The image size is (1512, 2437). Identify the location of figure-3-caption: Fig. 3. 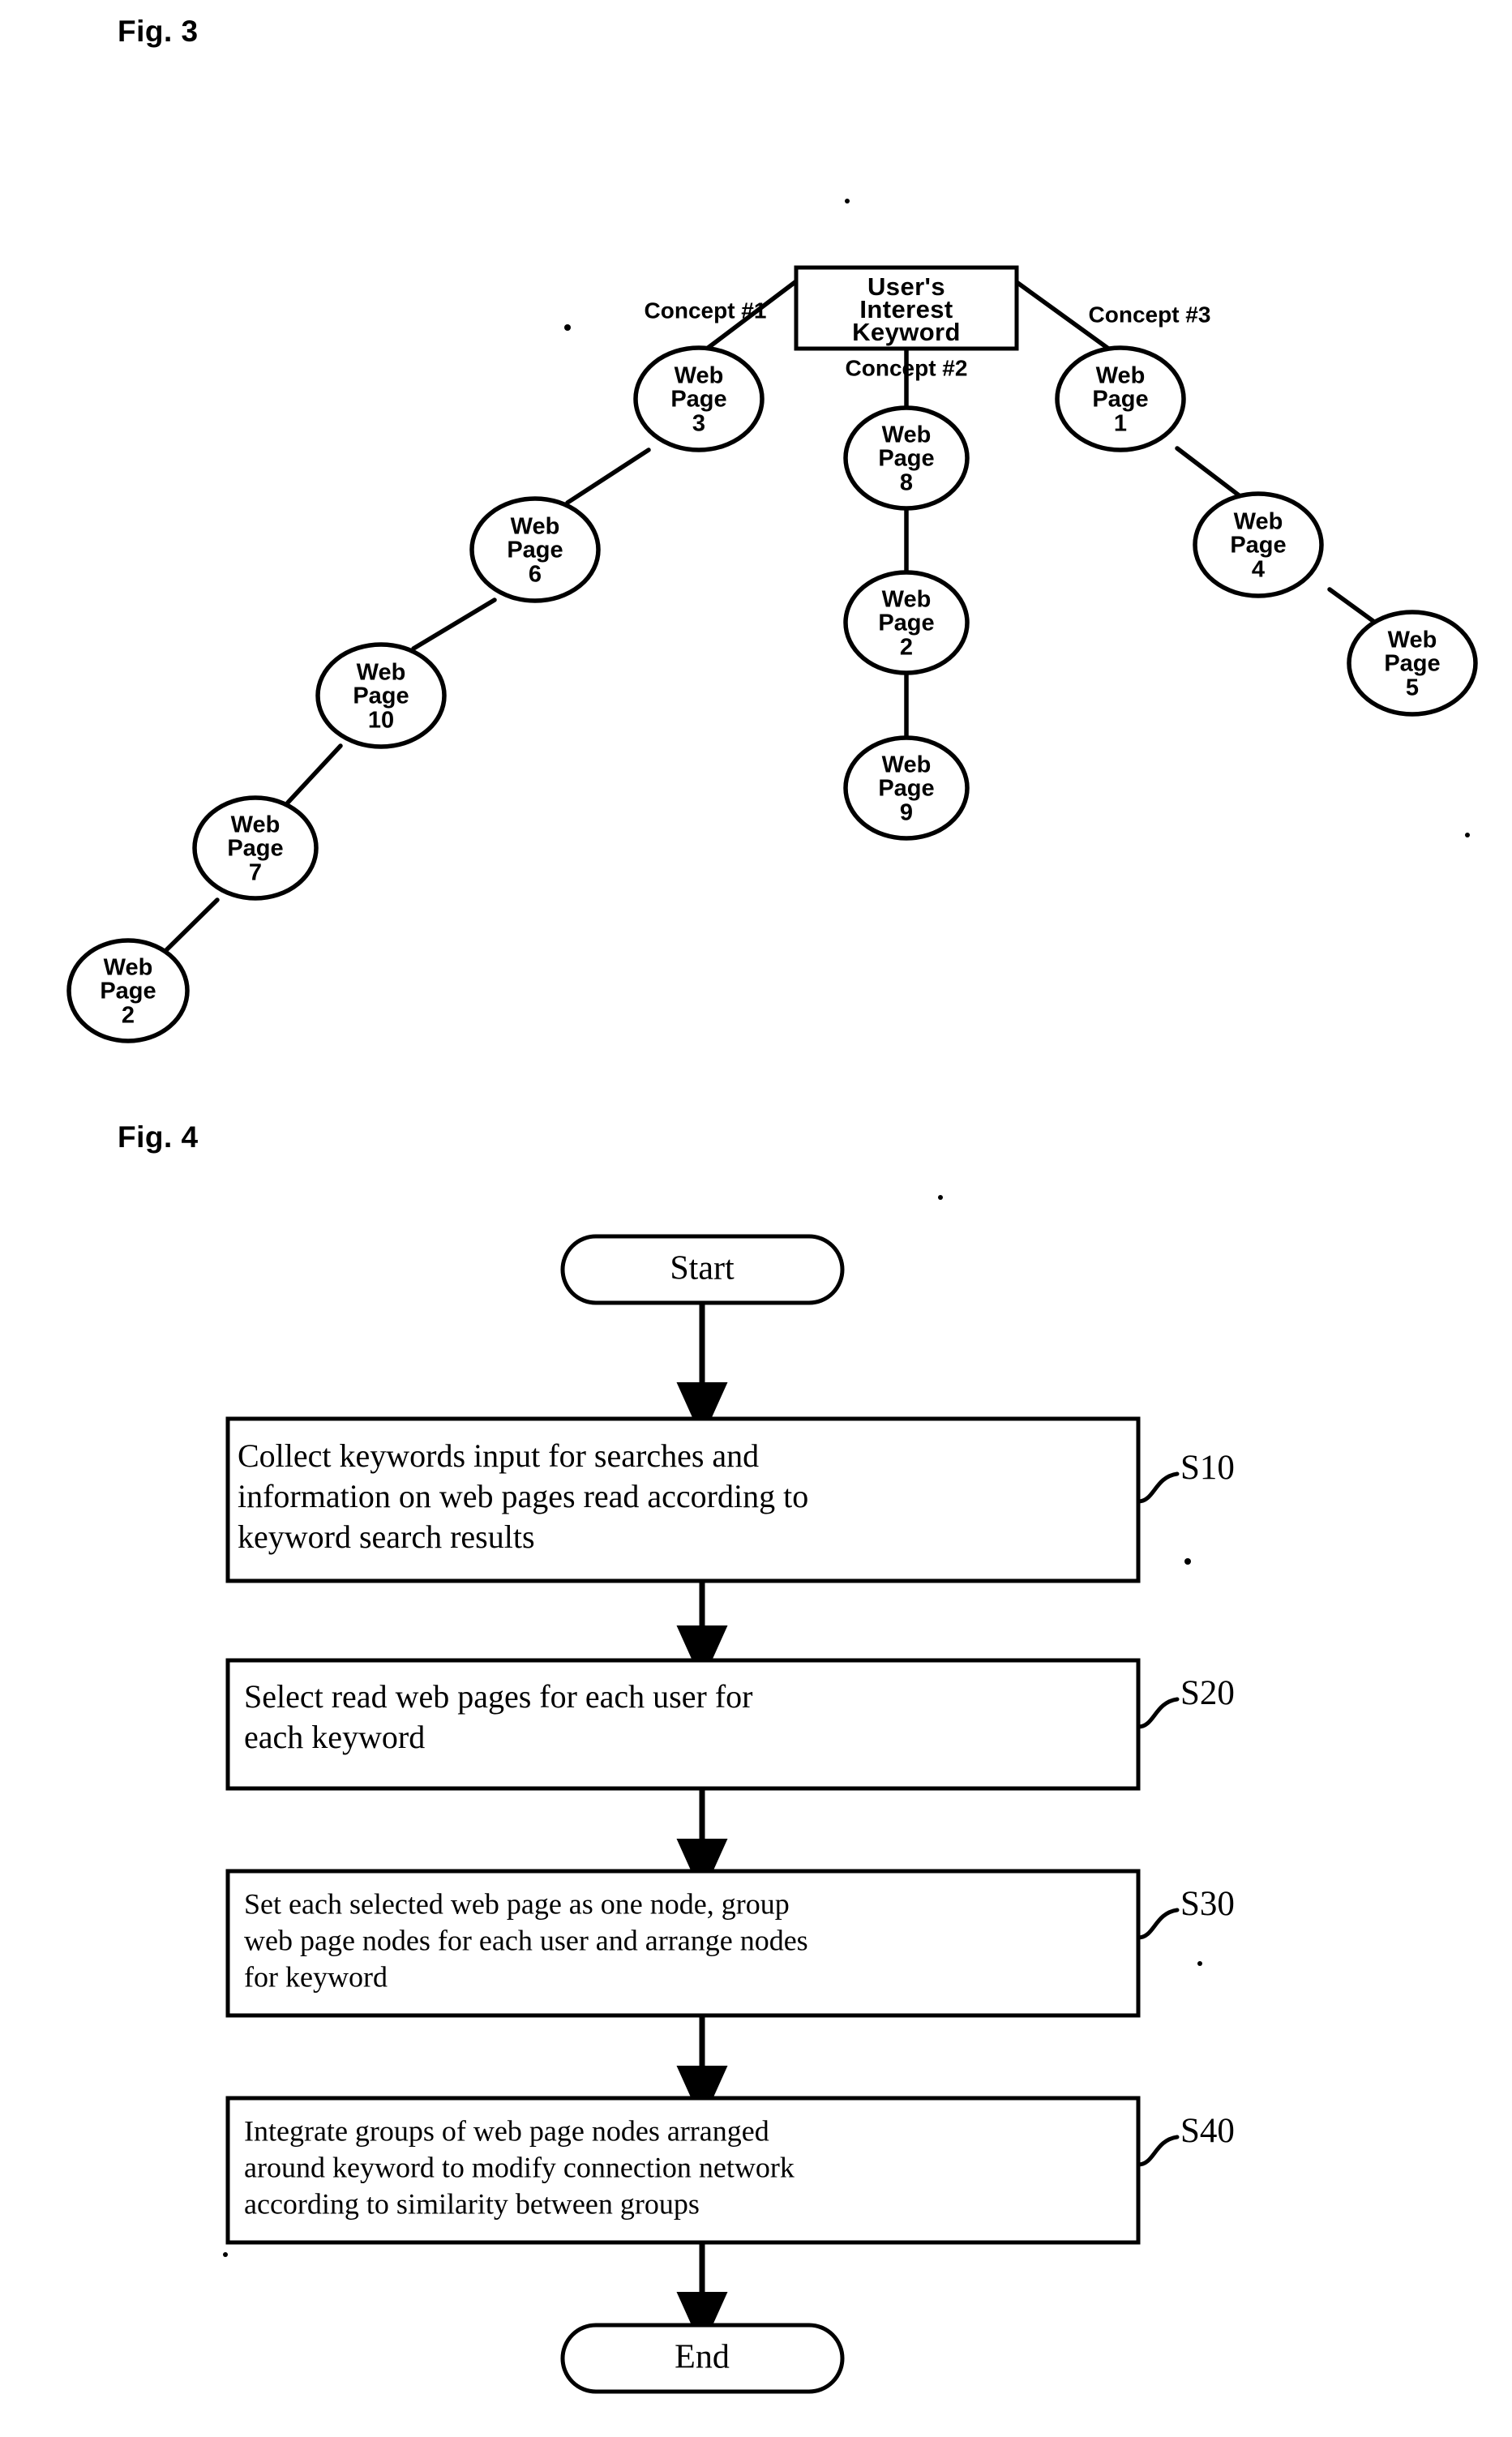
(158, 31).